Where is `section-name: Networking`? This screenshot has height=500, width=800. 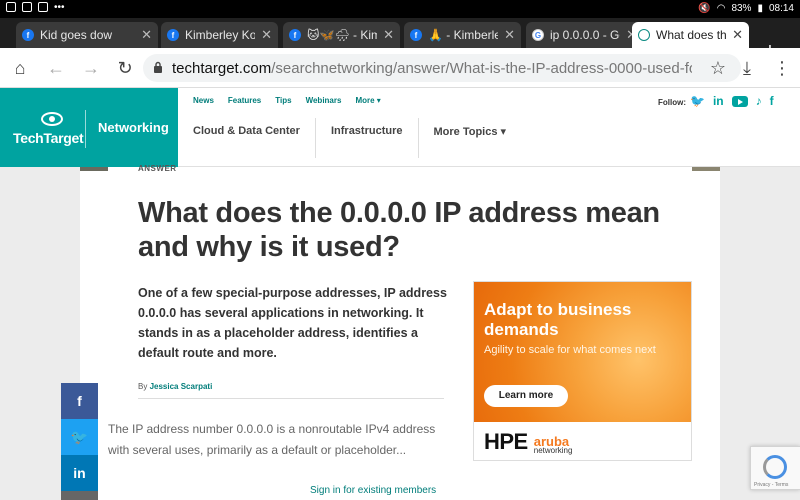
section-name: Networking is located at coordinates (133, 127).